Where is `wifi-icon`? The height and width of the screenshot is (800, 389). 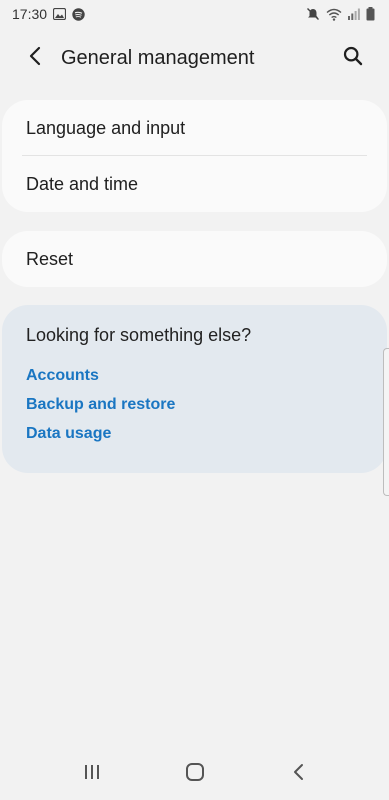
wifi-icon is located at coordinates (334, 14).